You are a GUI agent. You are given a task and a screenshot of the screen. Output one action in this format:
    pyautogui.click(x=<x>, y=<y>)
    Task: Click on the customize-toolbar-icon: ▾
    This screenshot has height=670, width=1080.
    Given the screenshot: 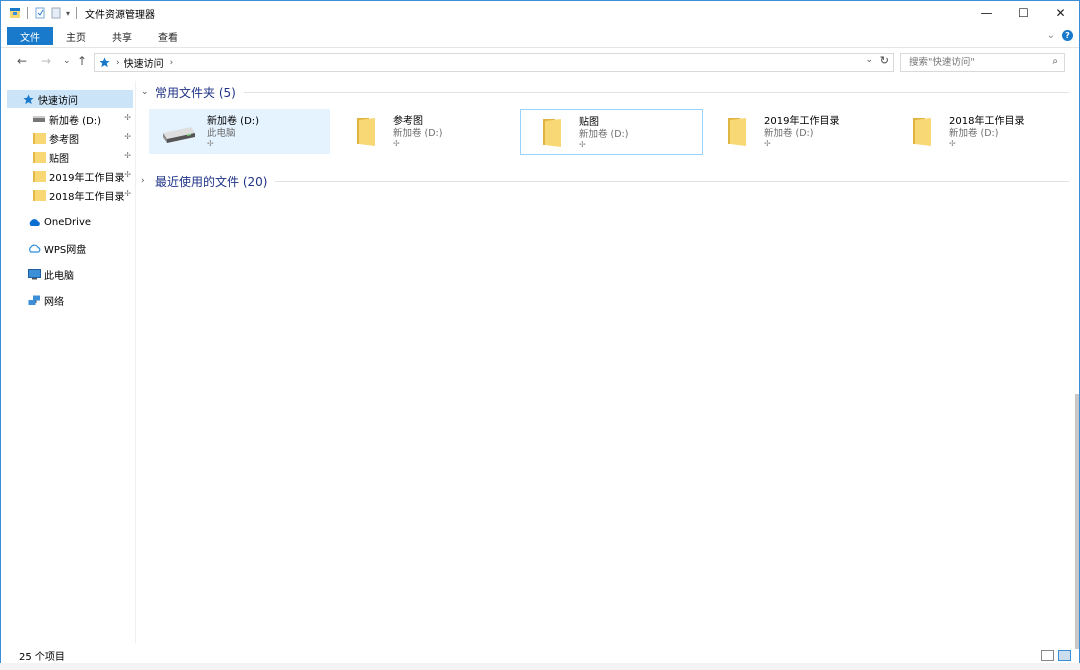 What is the action you would take?
    pyautogui.click(x=68, y=13)
    